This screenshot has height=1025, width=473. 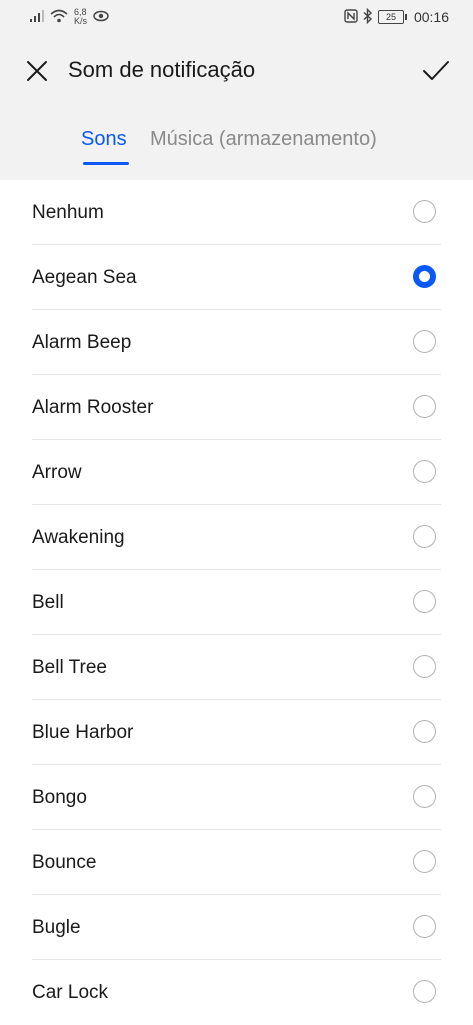 What do you see at coordinates (70, 992) in the screenshot?
I see `sound-item-label: Car Lock` at bounding box center [70, 992].